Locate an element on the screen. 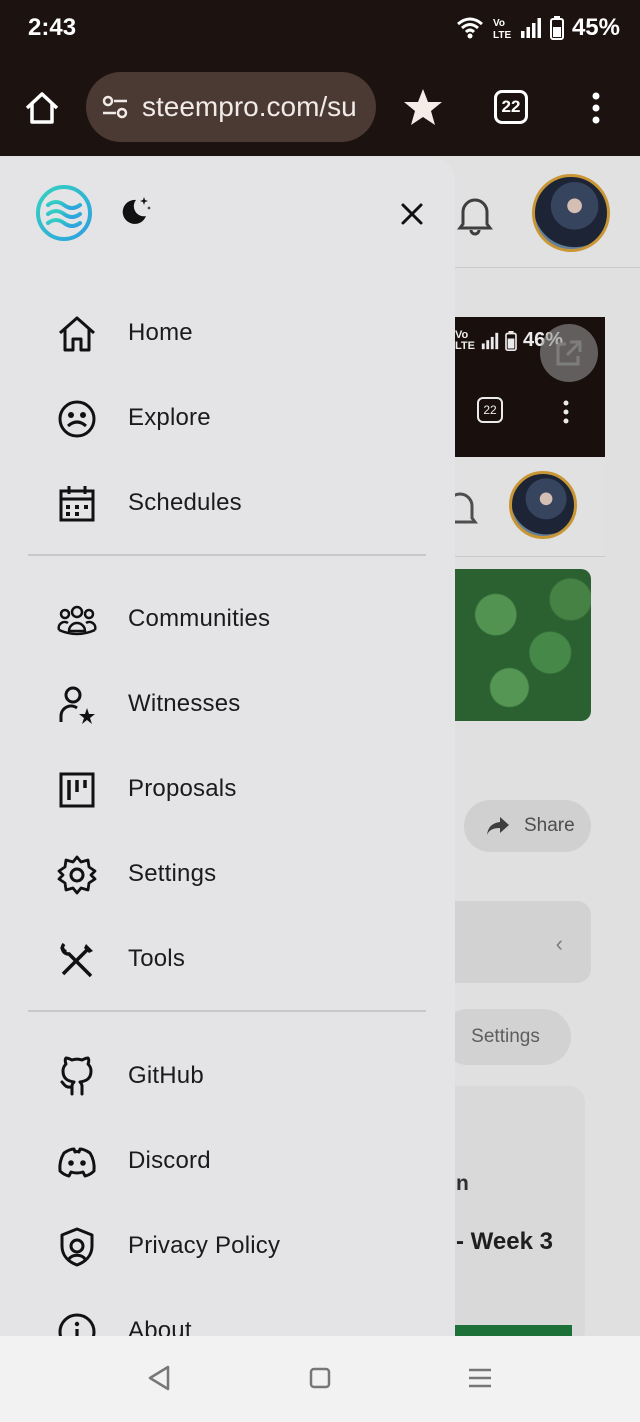 Image resolution: width=640 pixels, height=1422 pixels. drawer-item-proposals: Proposals is located at coordinates (227, 789).